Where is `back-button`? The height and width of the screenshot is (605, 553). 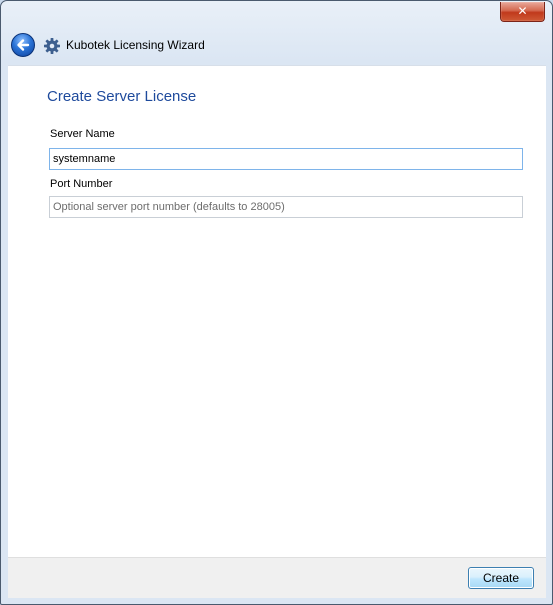 back-button is located at coordinates (23, 45).